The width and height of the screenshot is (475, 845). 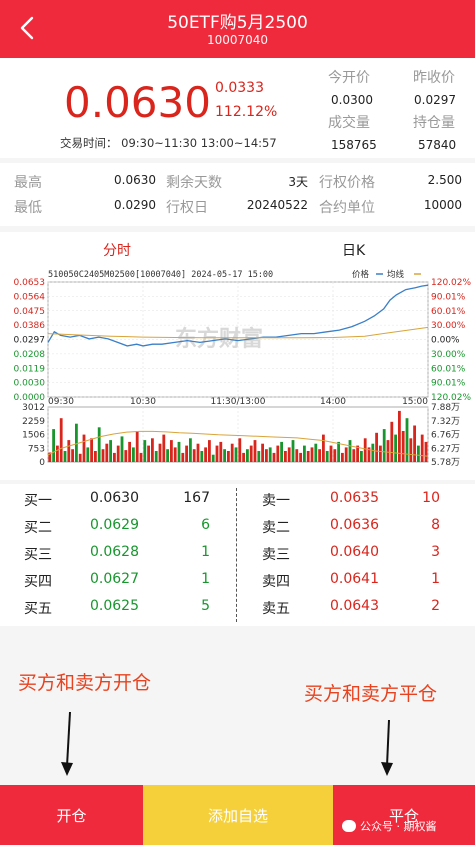 What do you see at coordinates (353, 250) in the screenshot?
I see `tab-daily-k: 日K` at bounding box center [353, 250].